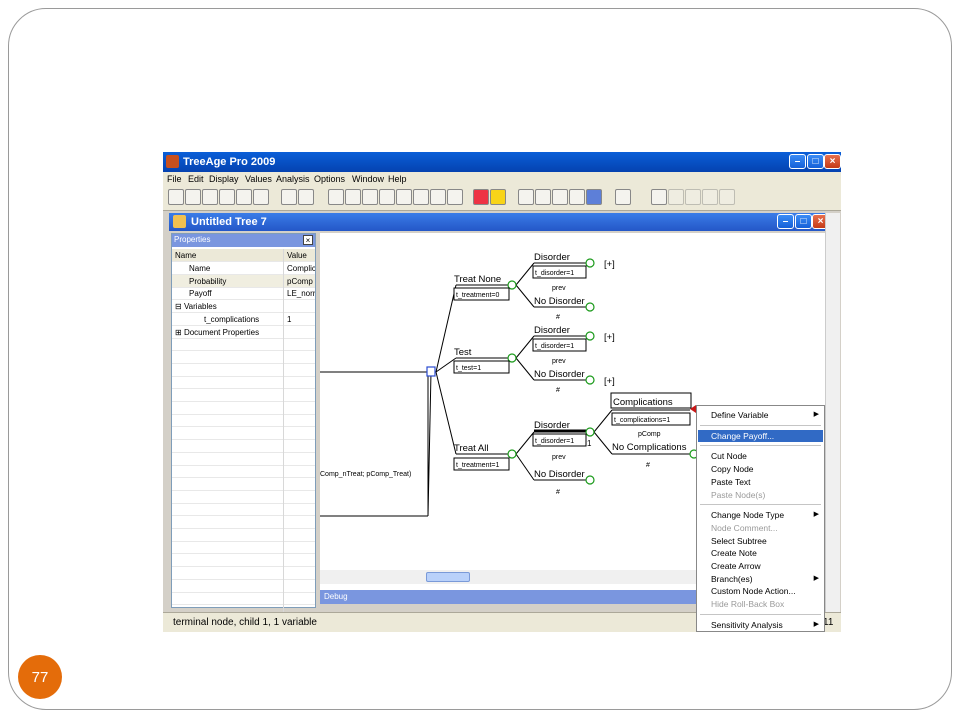 Image resolution: width=960 pixels, height=720 pixels. I want to click on label-no-disorder-3: No Disorder, so click(559, 474).